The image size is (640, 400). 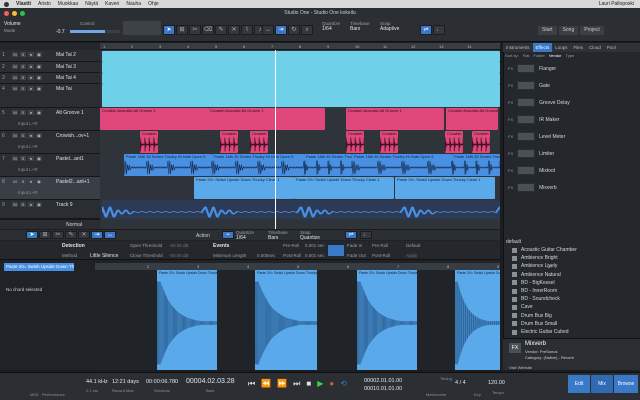 I want to click on loop-left-value: 00002.01.01.00, so click(x=383, y=381).